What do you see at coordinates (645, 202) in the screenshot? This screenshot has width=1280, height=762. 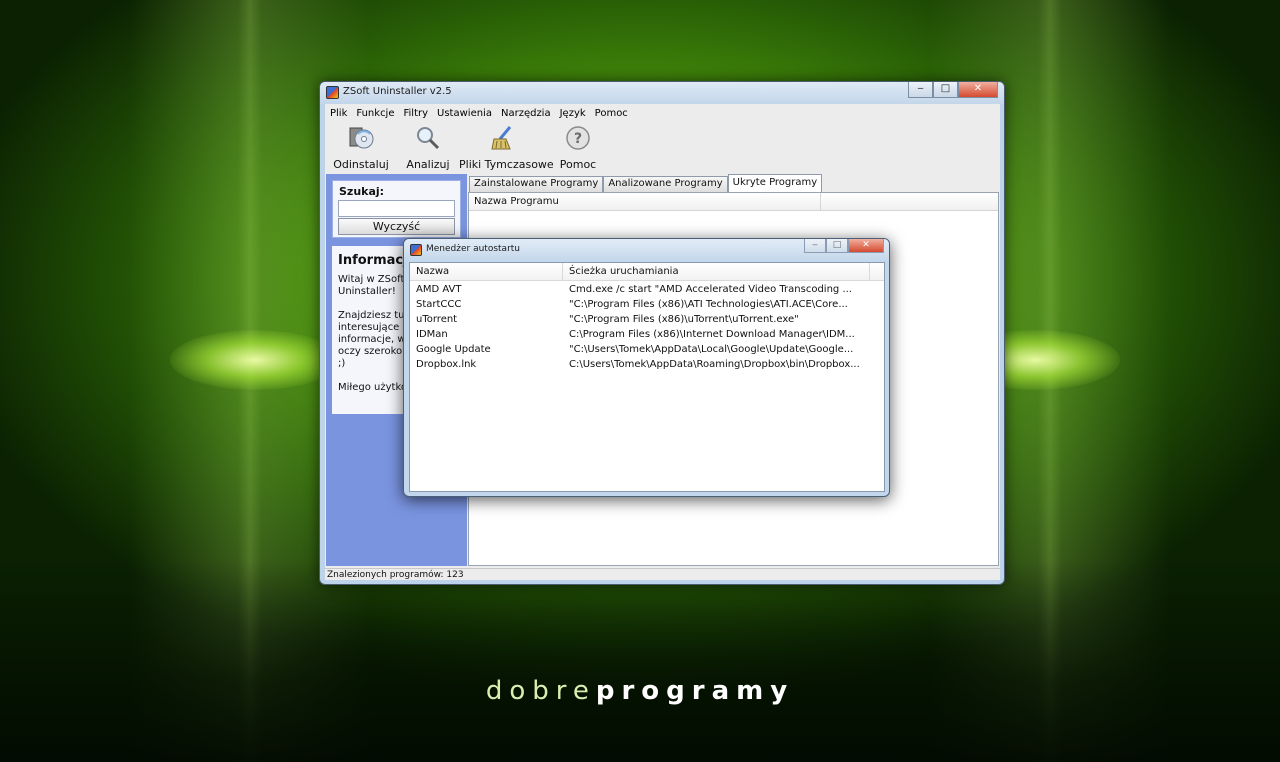 I see `column-program-name: Nazwa Programu` at bounding box center [645, 202].